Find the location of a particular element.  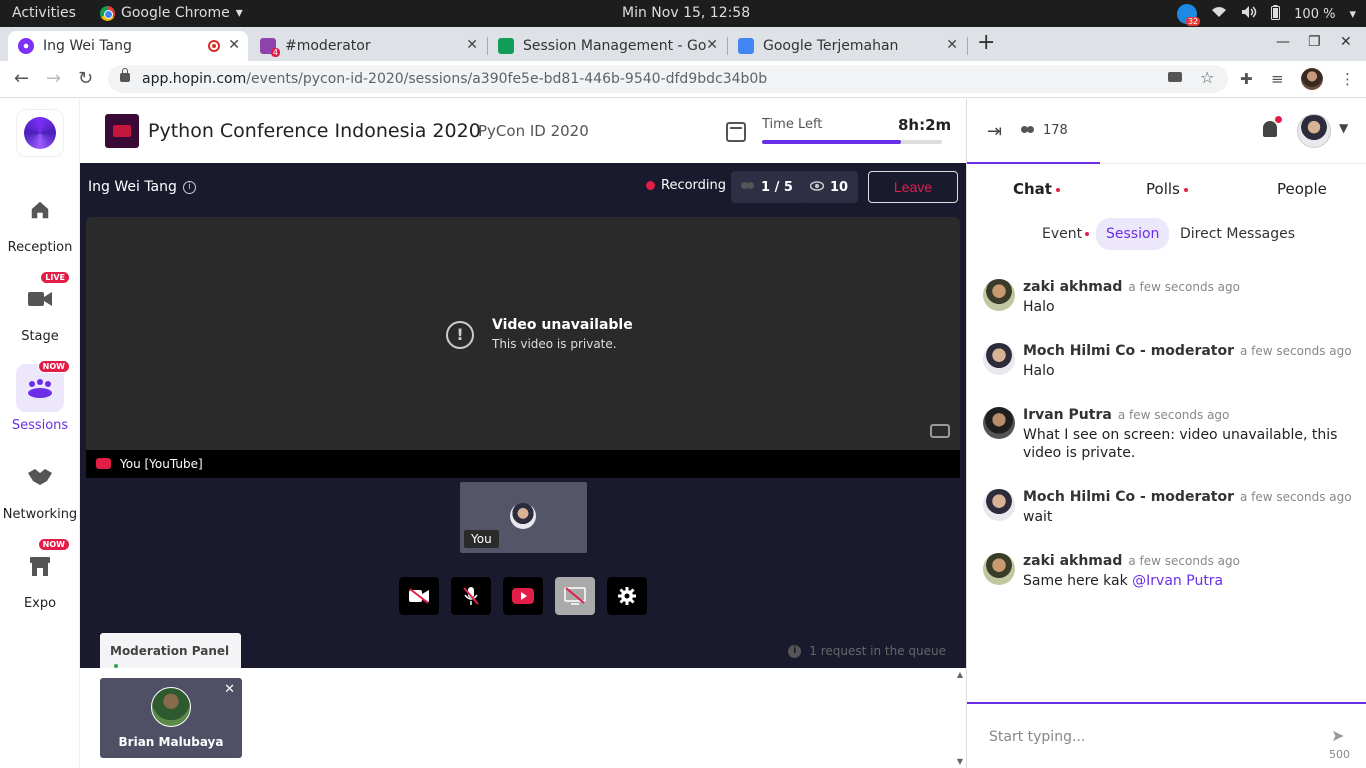

now-badge: NOW is located at coordinates (53, 366).